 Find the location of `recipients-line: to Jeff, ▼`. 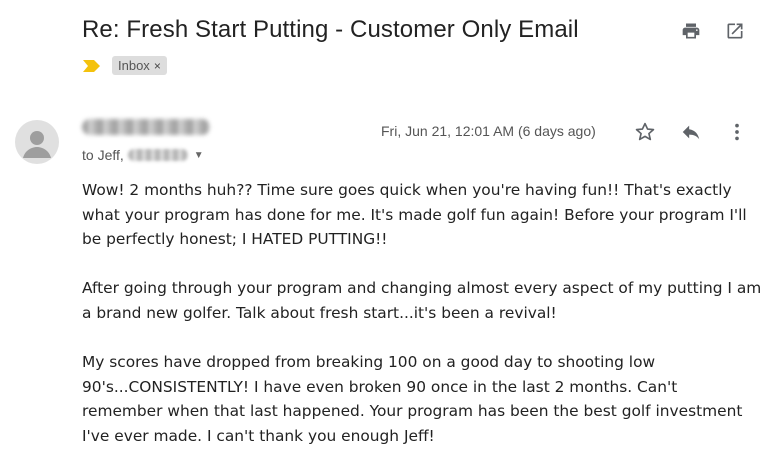

recipients-line: to Jeff, ▼ is located at coordinates (143, 155).